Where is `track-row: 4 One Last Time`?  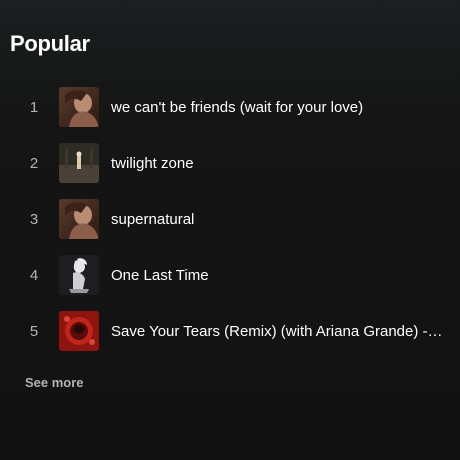
track-row: 4 One Last Time is located at coordinates (230, 275).